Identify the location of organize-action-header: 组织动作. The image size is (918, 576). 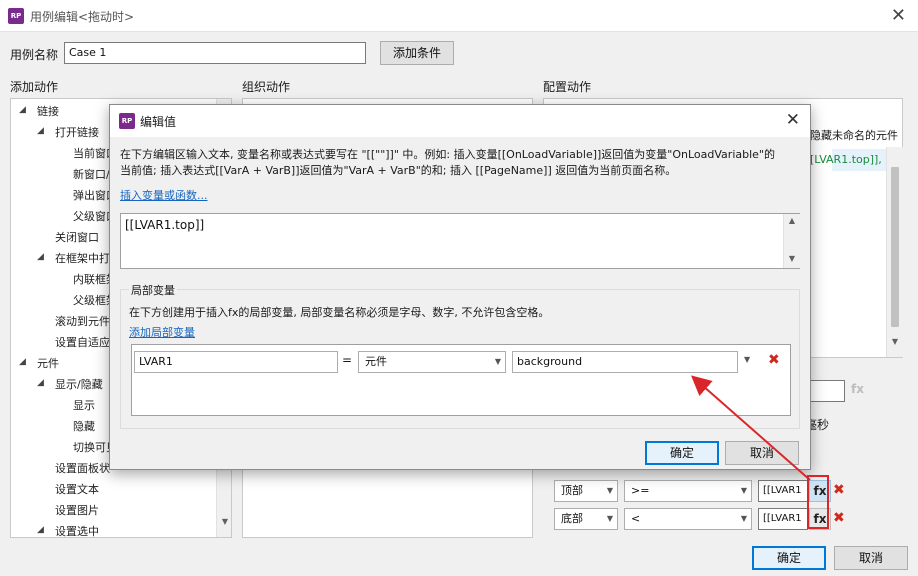
(266, 87).